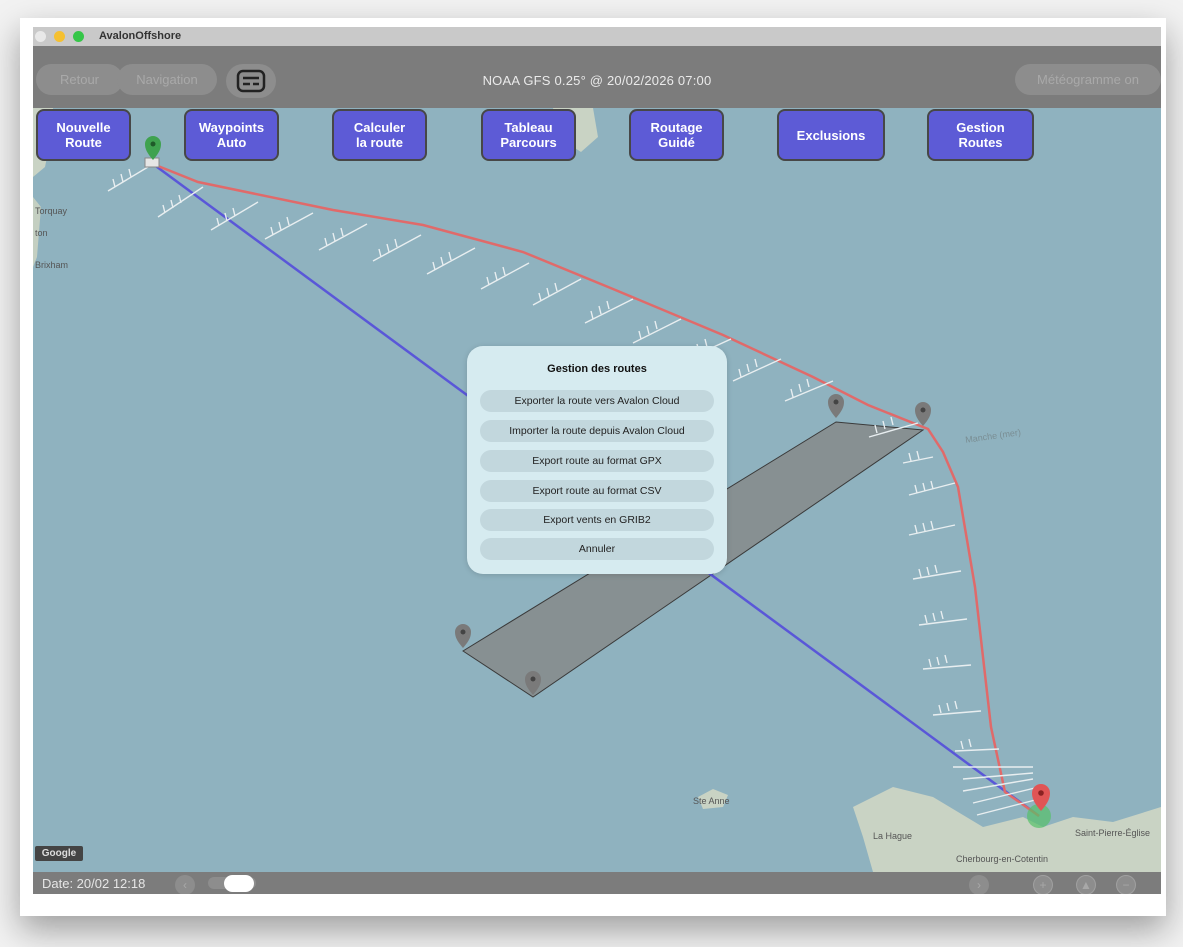  I want to click on zoom-out-icon: −, so click(1126, 885).